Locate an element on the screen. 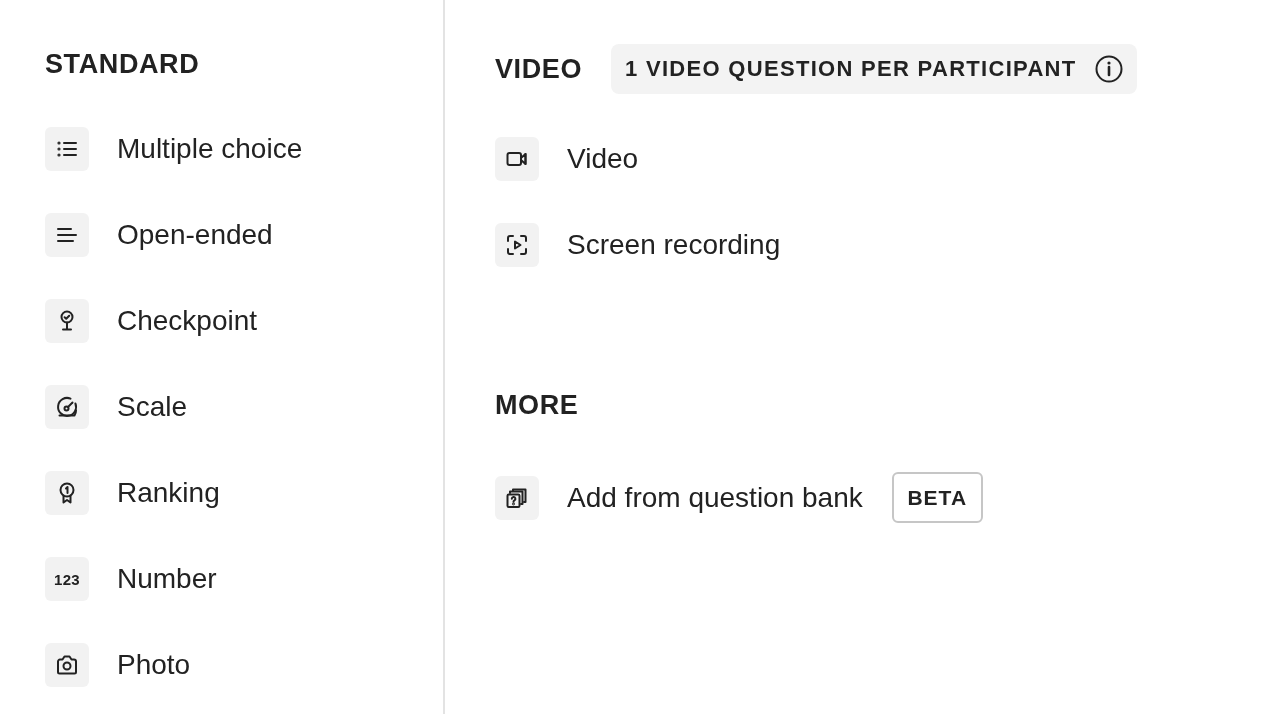 The image size is (1272, 714). stacked-question-icon is located at coordinates (517, 497).